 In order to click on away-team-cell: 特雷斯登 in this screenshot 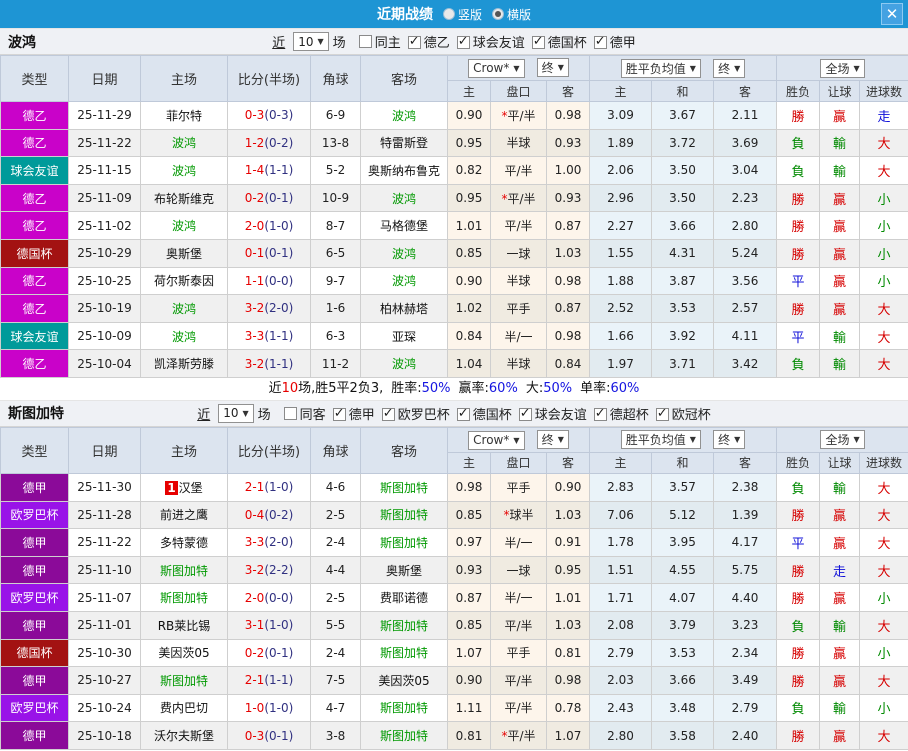, I will do `click(404, 143)`.